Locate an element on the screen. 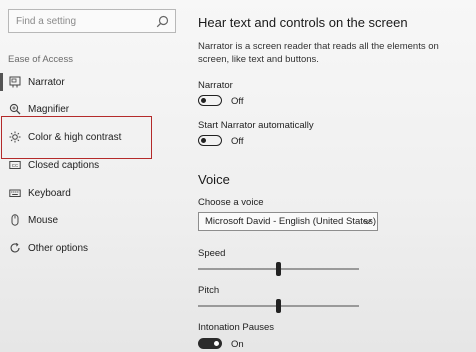  mouse-icon is located at coordinates (15, 220).